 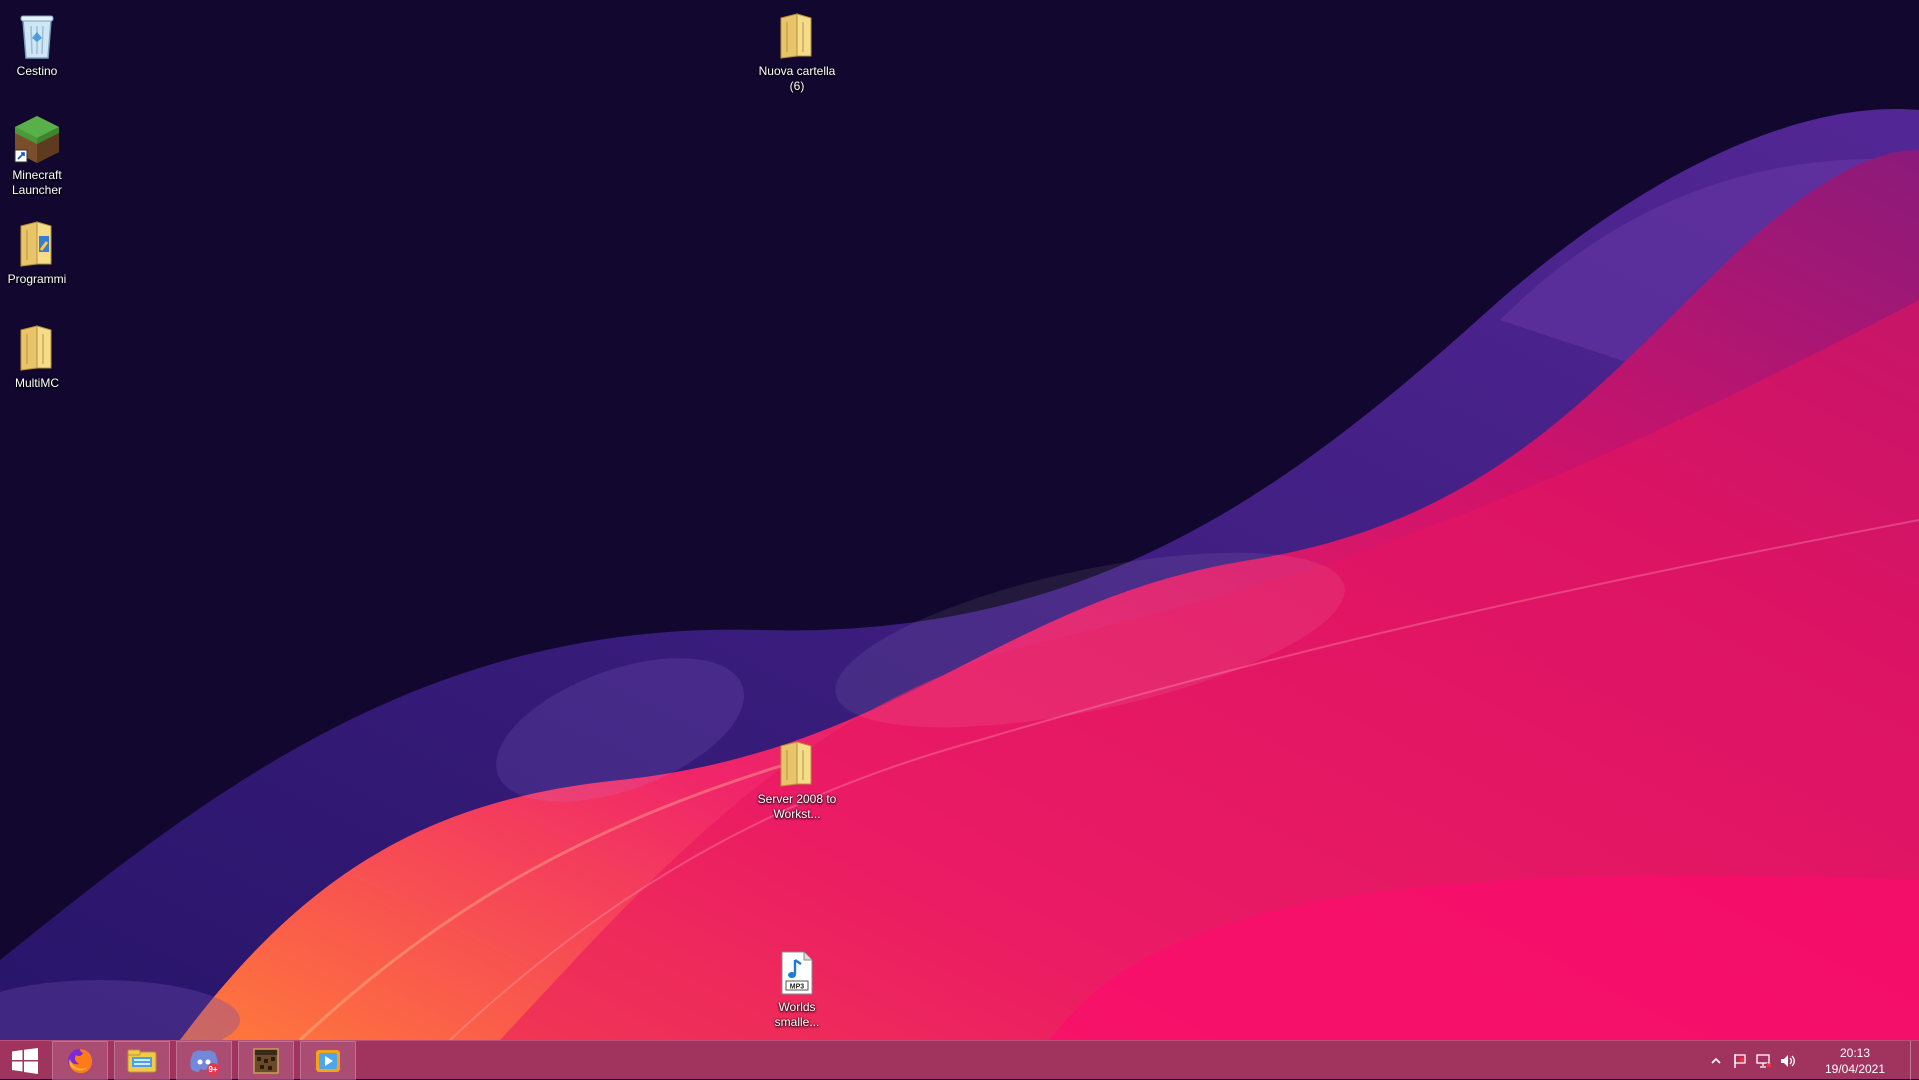 I want to click on taskbar-minecraft-button, so click(x=266, y=1060).